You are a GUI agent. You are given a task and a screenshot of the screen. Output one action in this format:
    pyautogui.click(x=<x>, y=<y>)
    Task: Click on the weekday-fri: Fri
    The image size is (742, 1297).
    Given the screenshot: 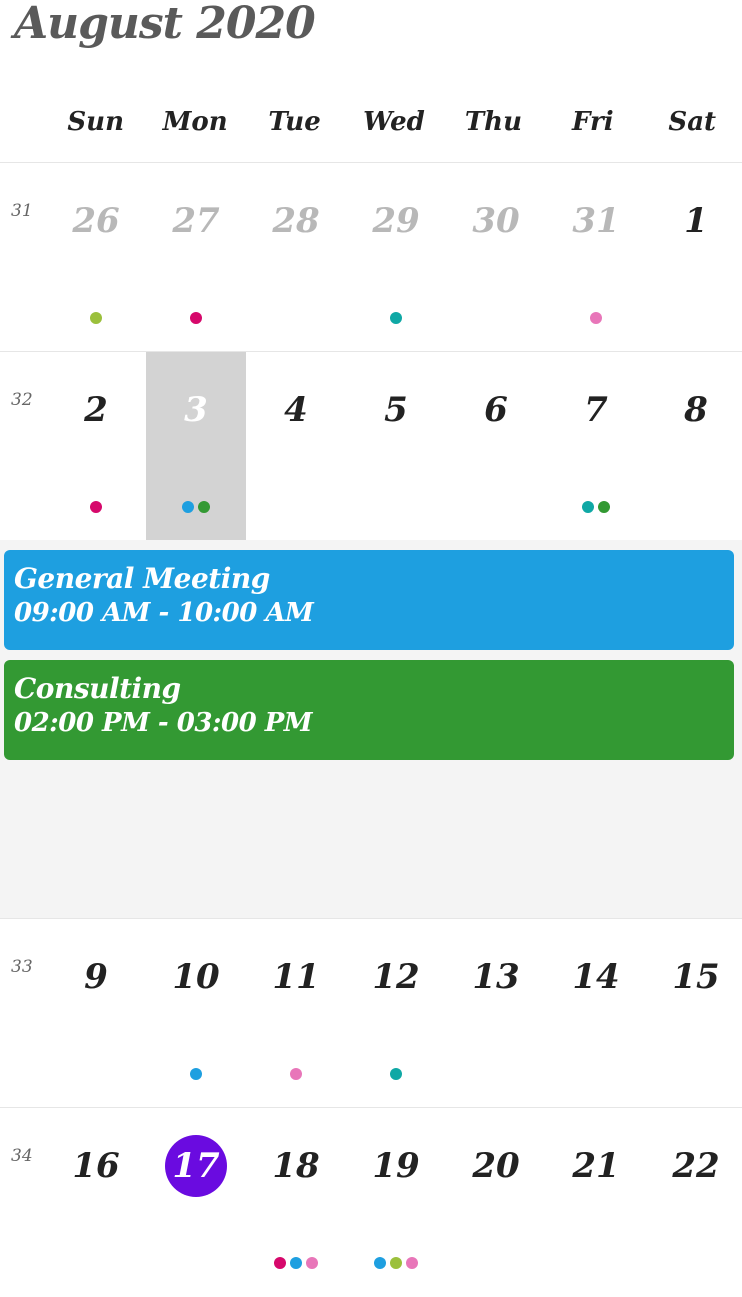 What is the action you would take?
    pyautogui.click(x=593, y=122)
    